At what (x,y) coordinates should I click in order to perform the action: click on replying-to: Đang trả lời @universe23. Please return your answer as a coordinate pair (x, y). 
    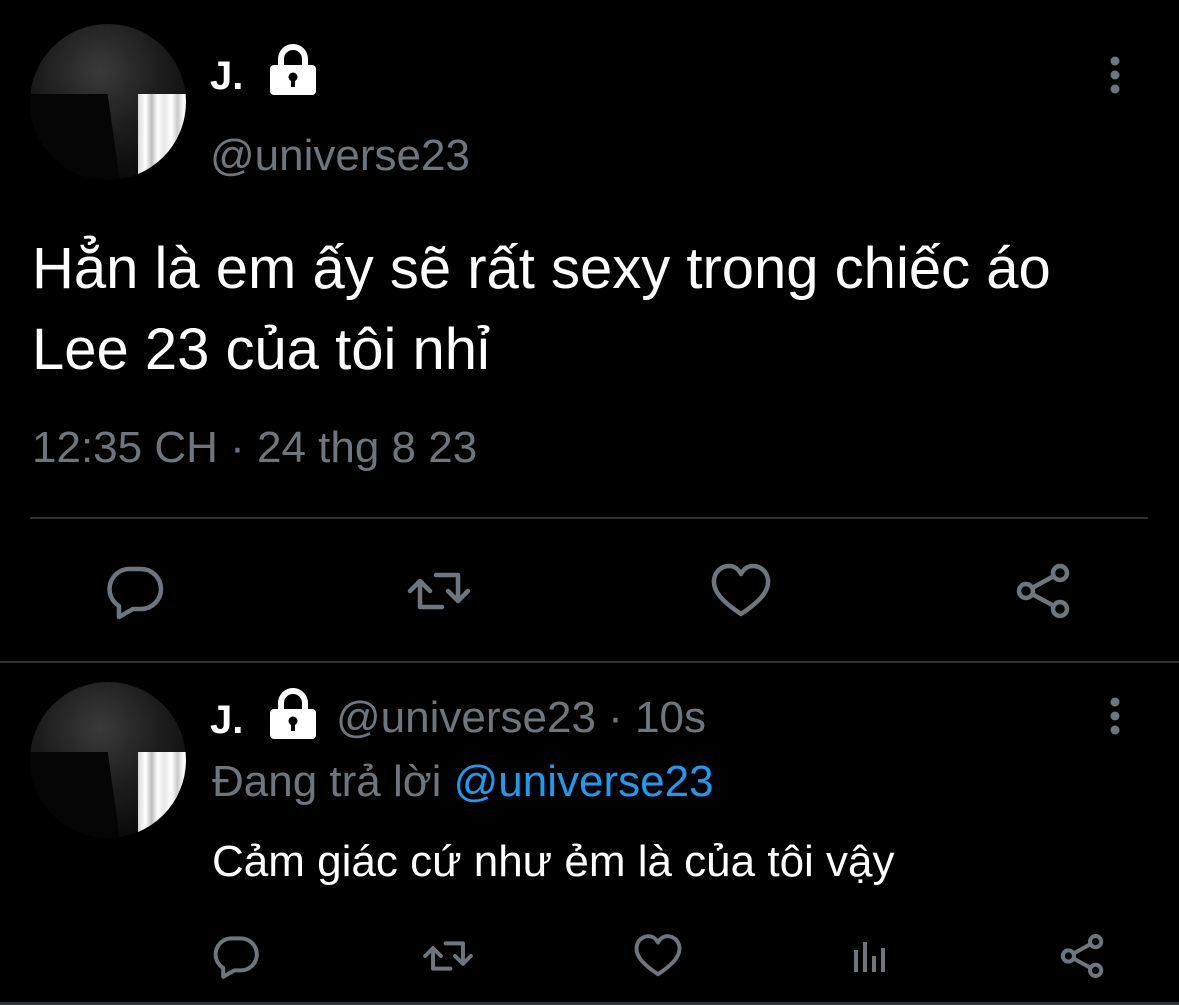
    Looking at the image, I should click on (463, 782).